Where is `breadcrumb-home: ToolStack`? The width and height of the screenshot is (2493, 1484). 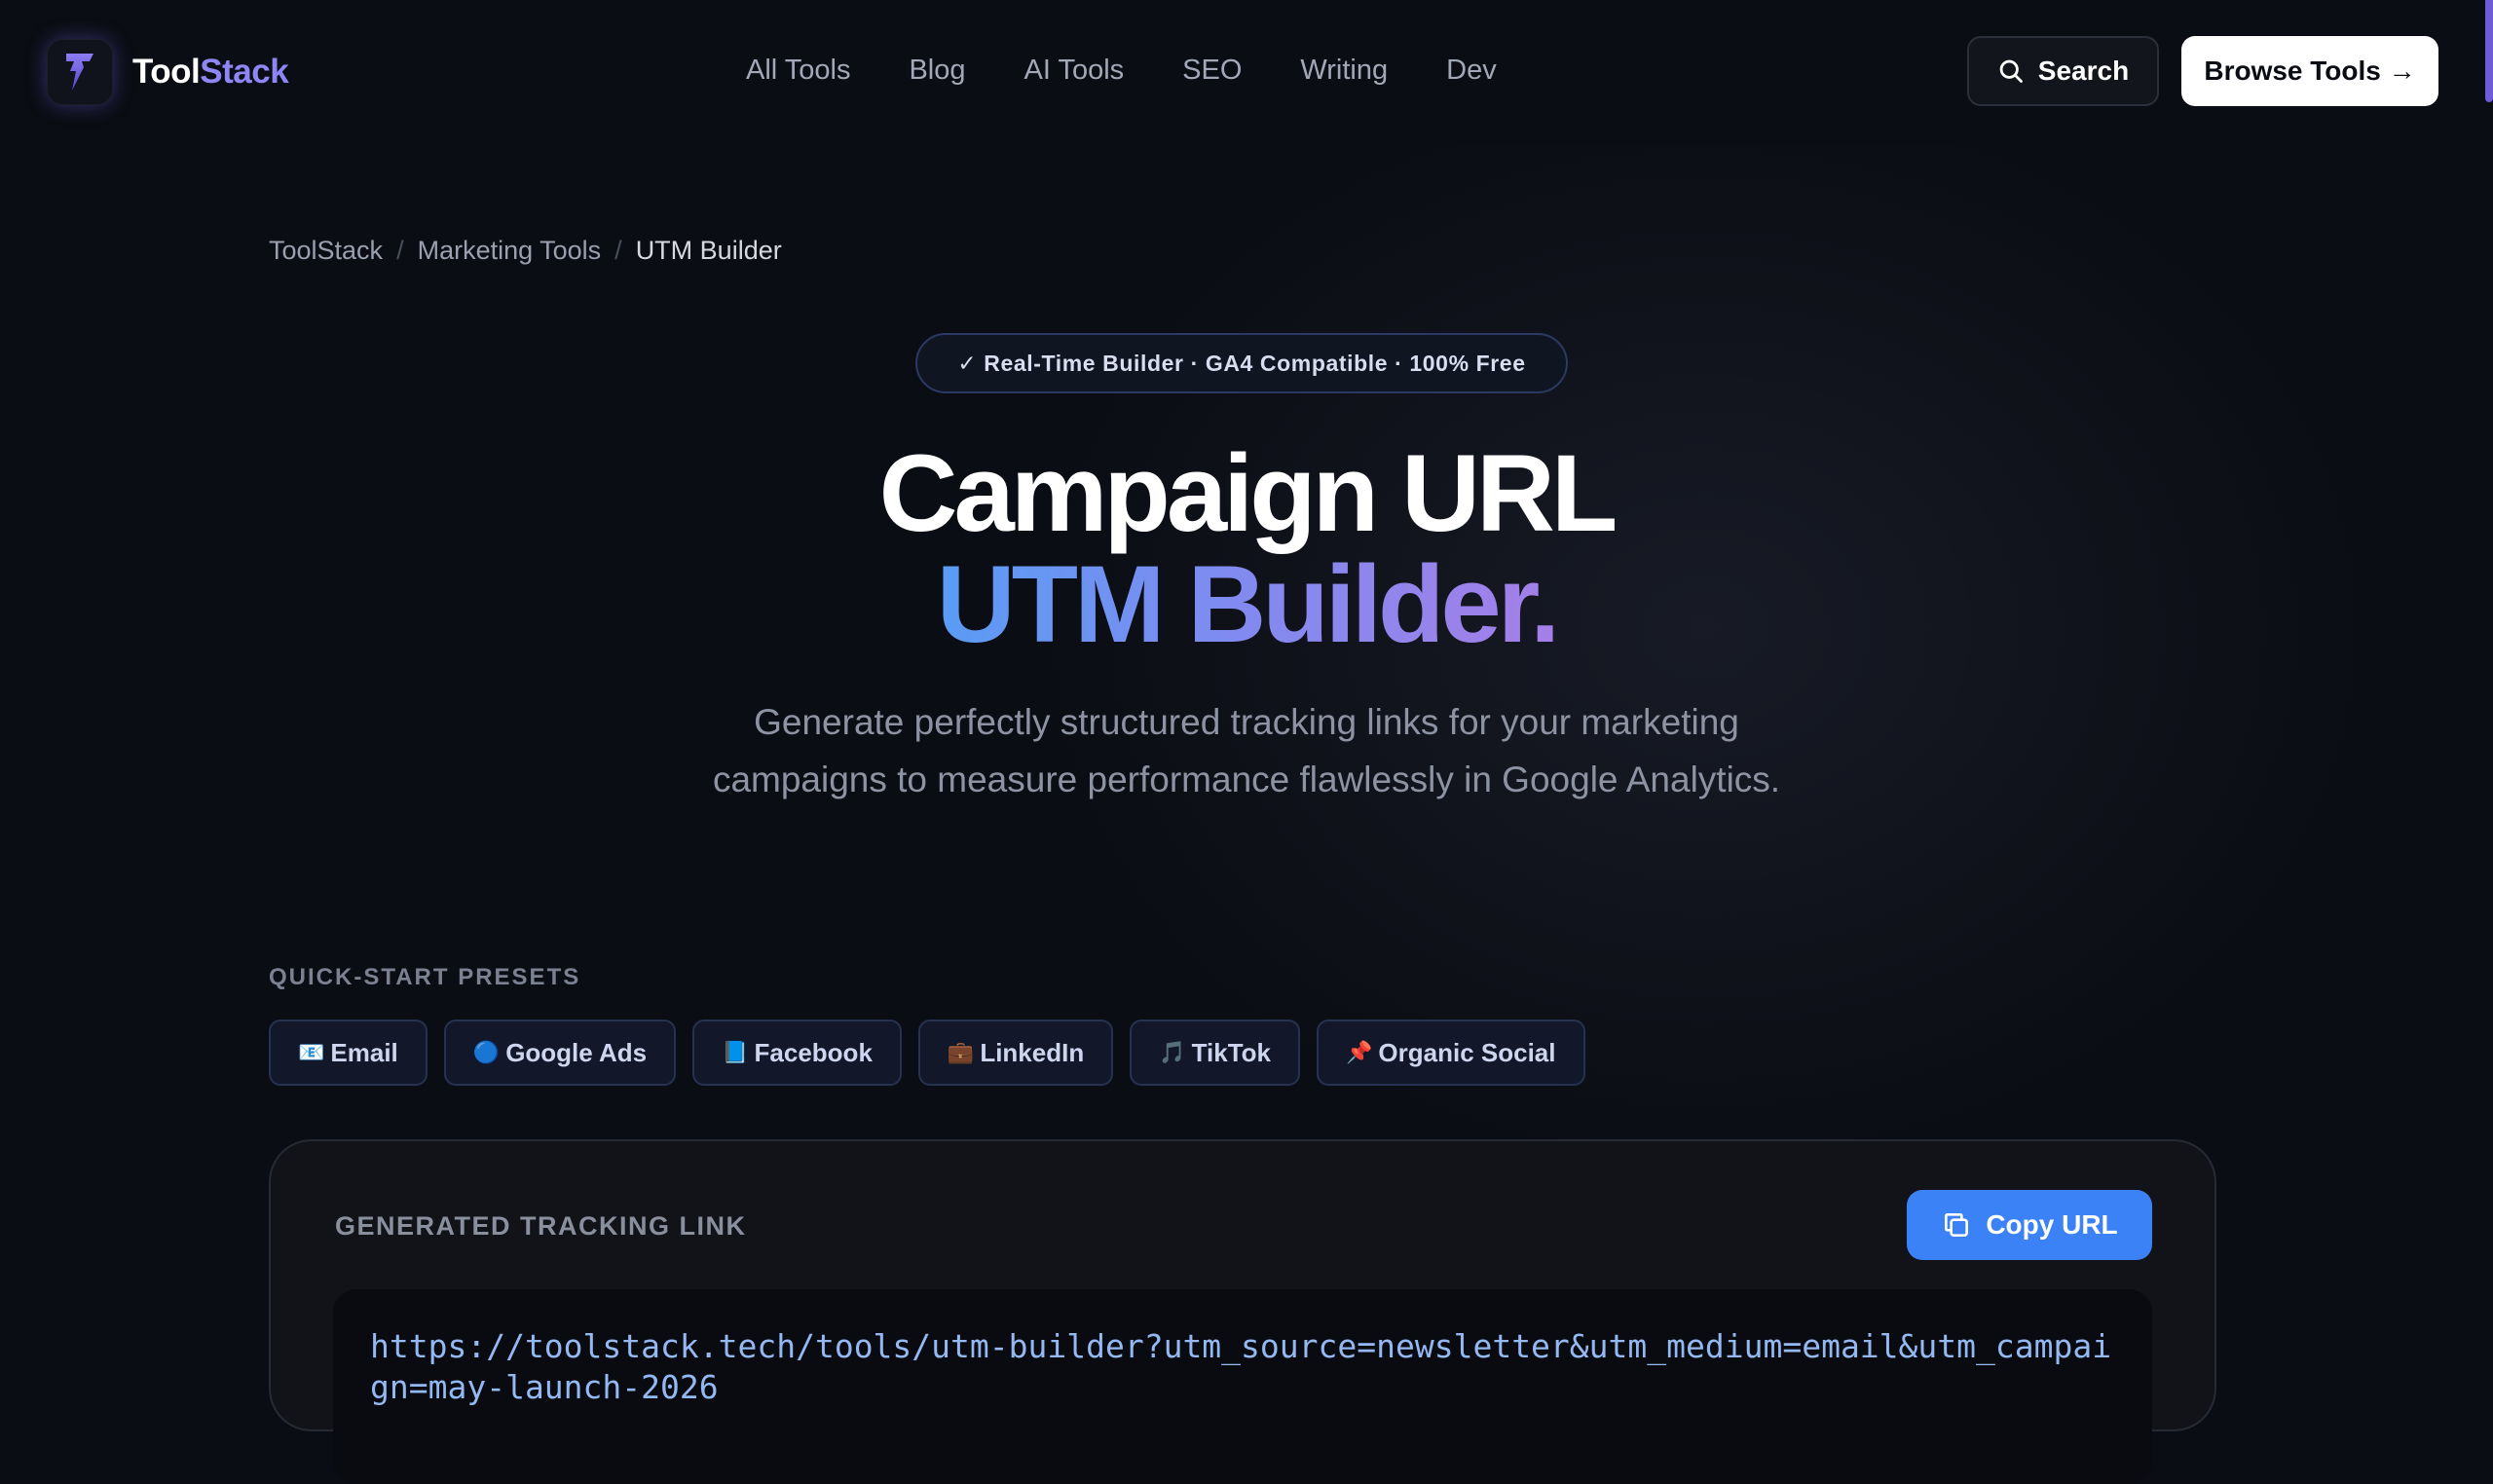
breadcrumb-home: ToolStack is located at coordinates (326, 251).